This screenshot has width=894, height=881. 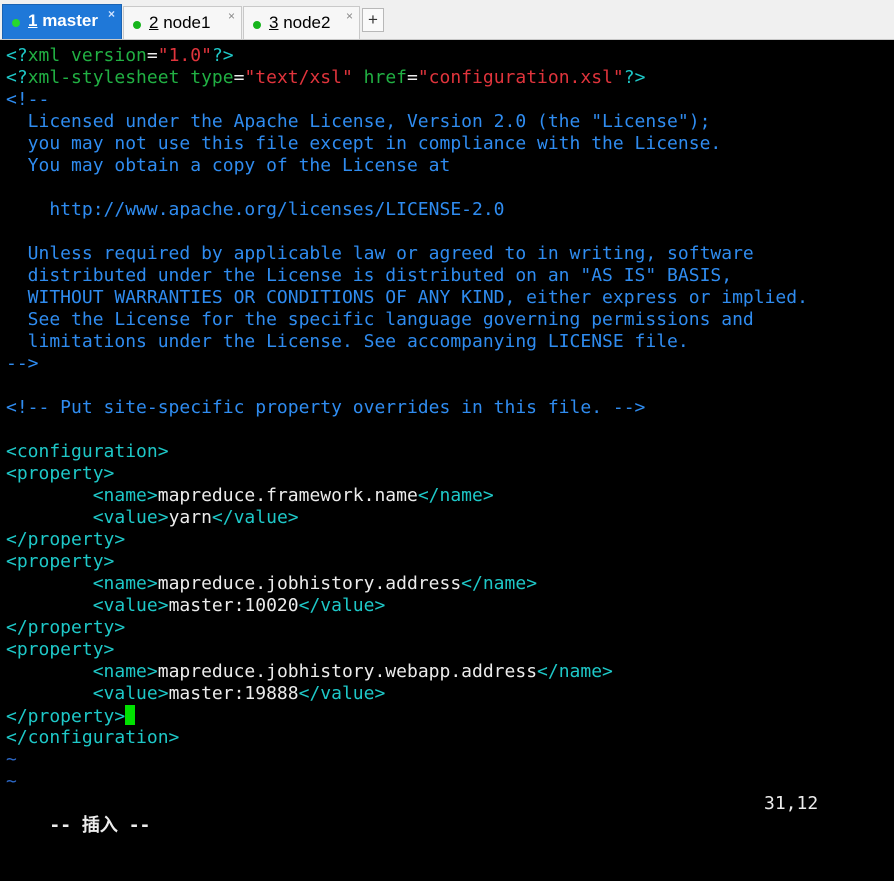 I want to click on tab-label: 3 node2, so click(x=300, y=22).